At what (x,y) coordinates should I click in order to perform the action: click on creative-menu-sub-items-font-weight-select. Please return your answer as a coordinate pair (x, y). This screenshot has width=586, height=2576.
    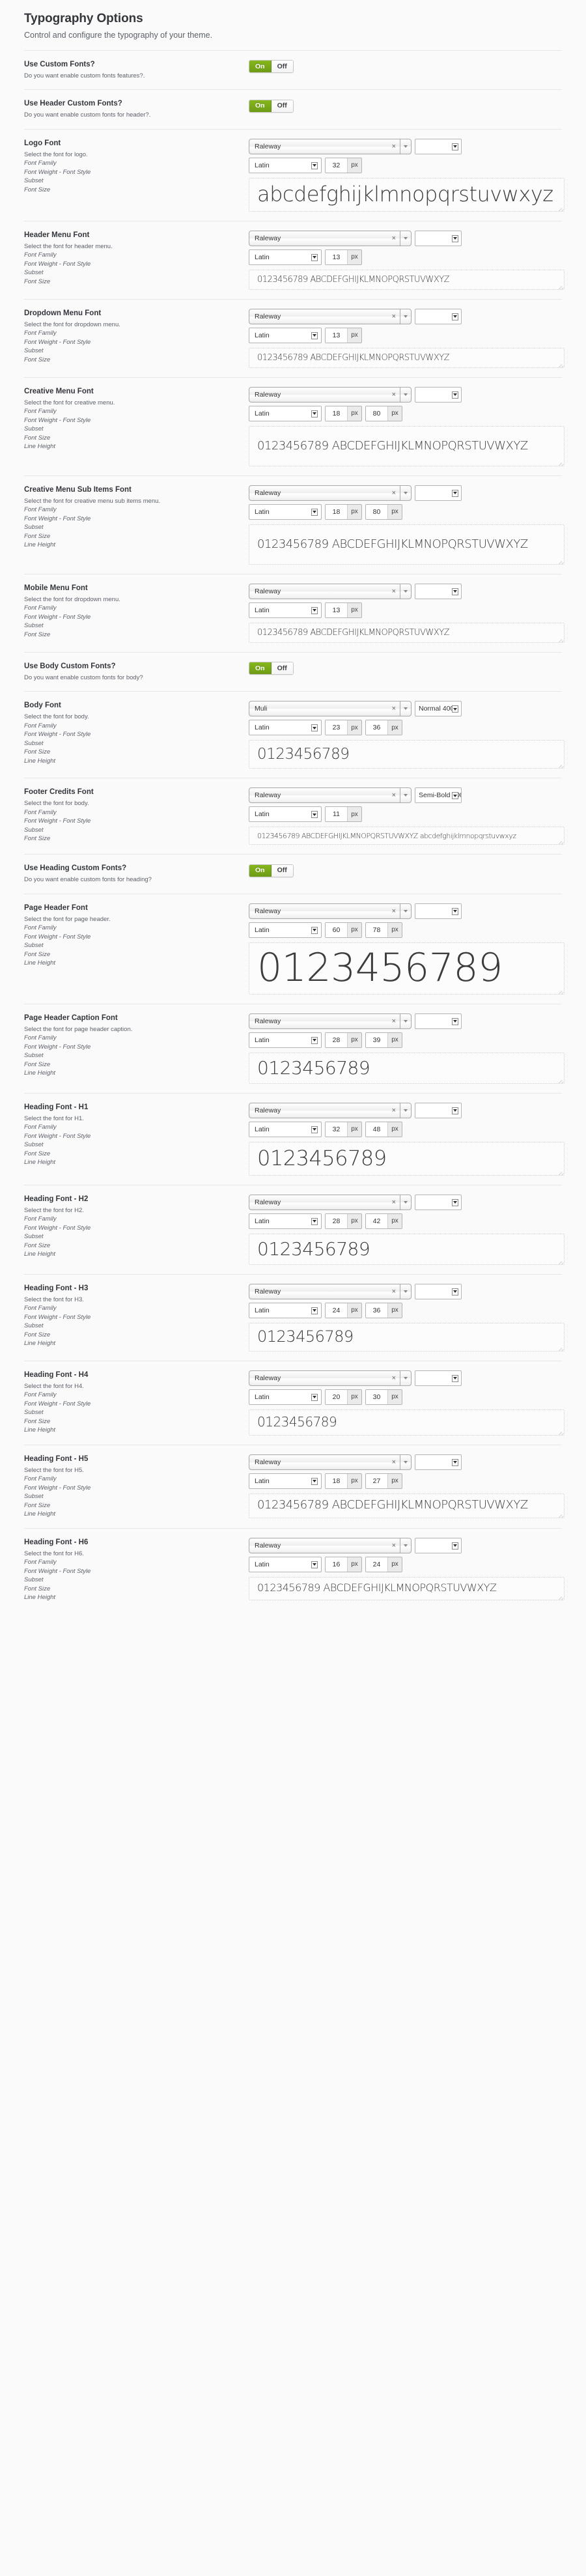
    Looking at the image, I should click on (438, 493).